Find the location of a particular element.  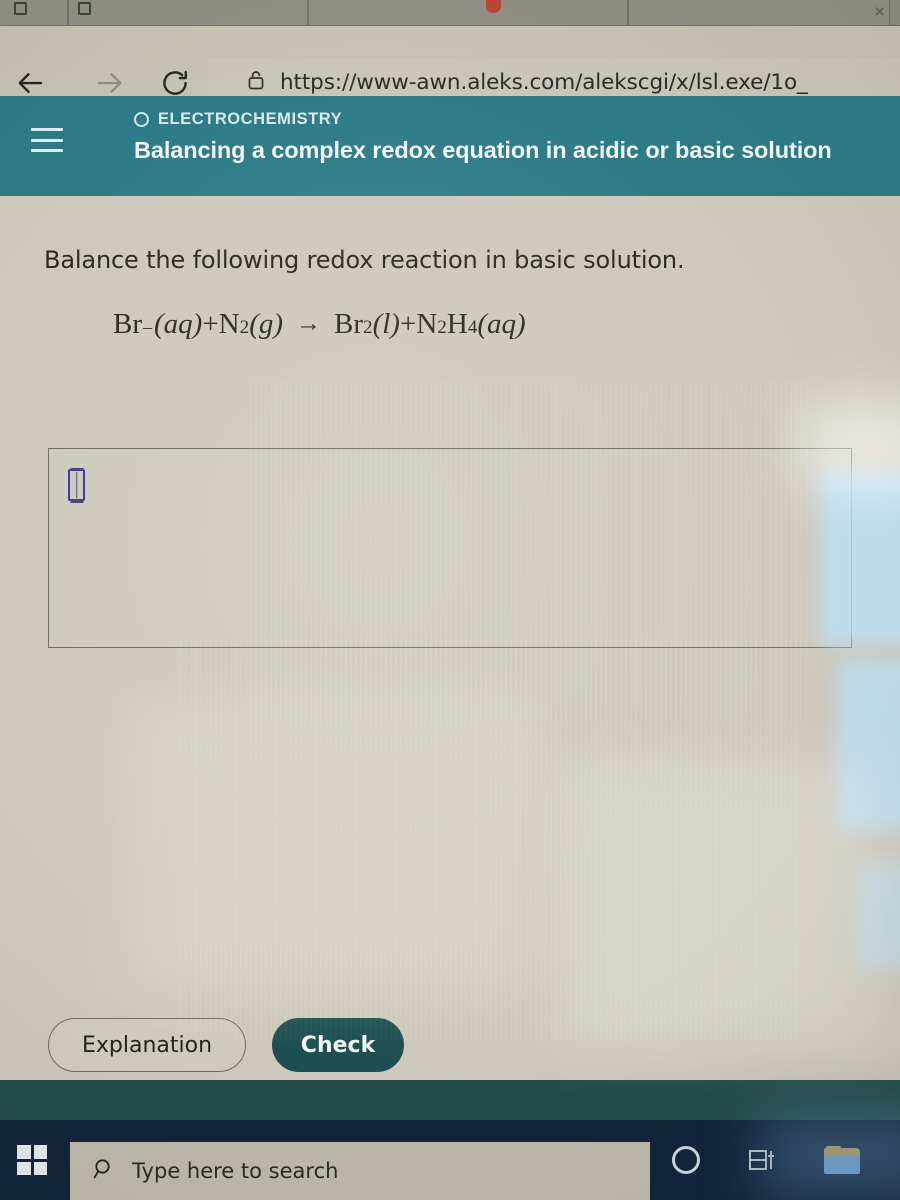

topic-label: ELECTROCHEMISTRY is located at coordinates (250, 119).